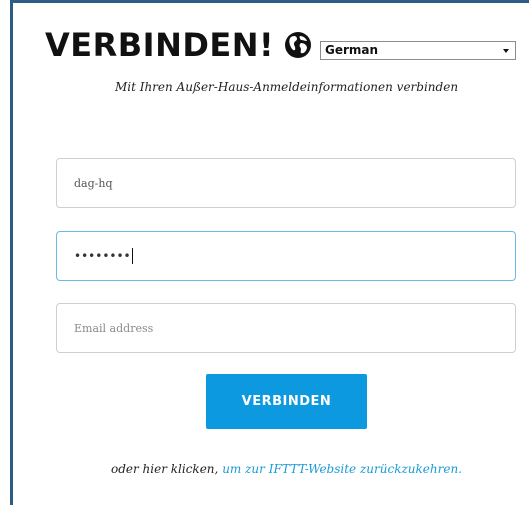 This screenshot has width=529, height=505. Describe the element at coordinates (160, 45) in the screenshot. I see `page-title: VERBINDEN!` at that location.